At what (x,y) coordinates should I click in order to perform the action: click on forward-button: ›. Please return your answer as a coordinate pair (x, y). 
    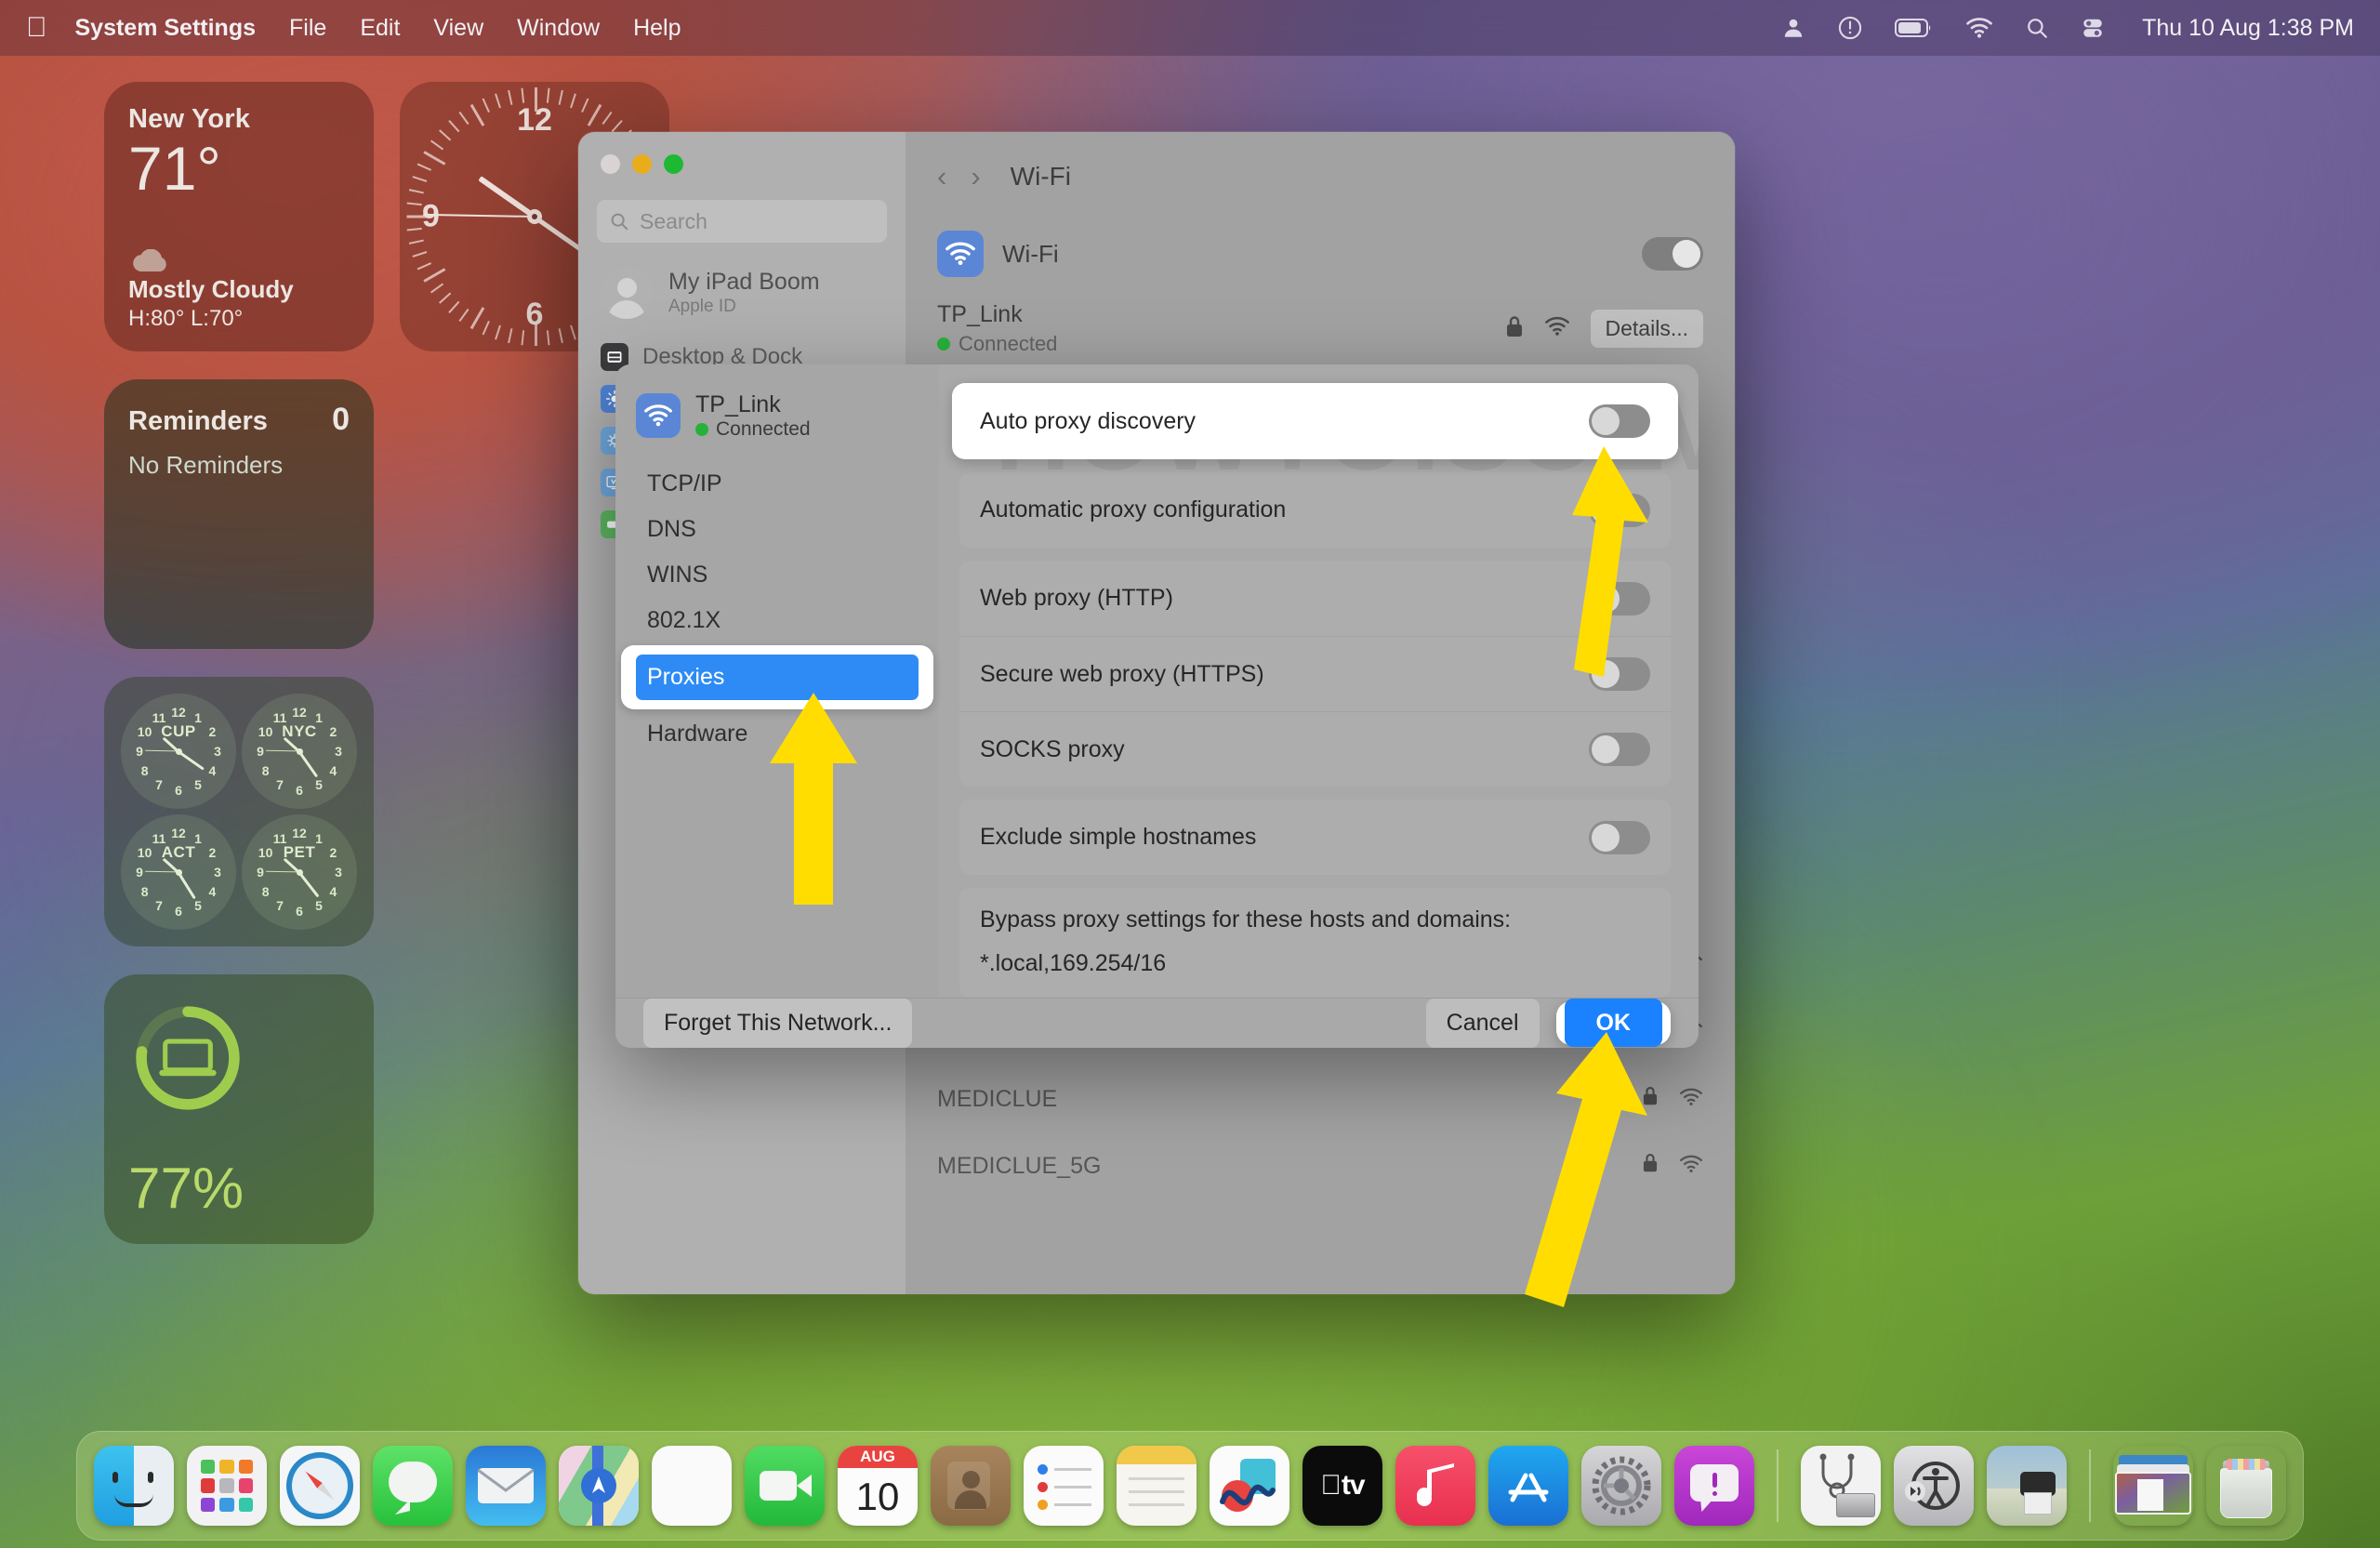
    Looking at the image, I should click on (975, 176).